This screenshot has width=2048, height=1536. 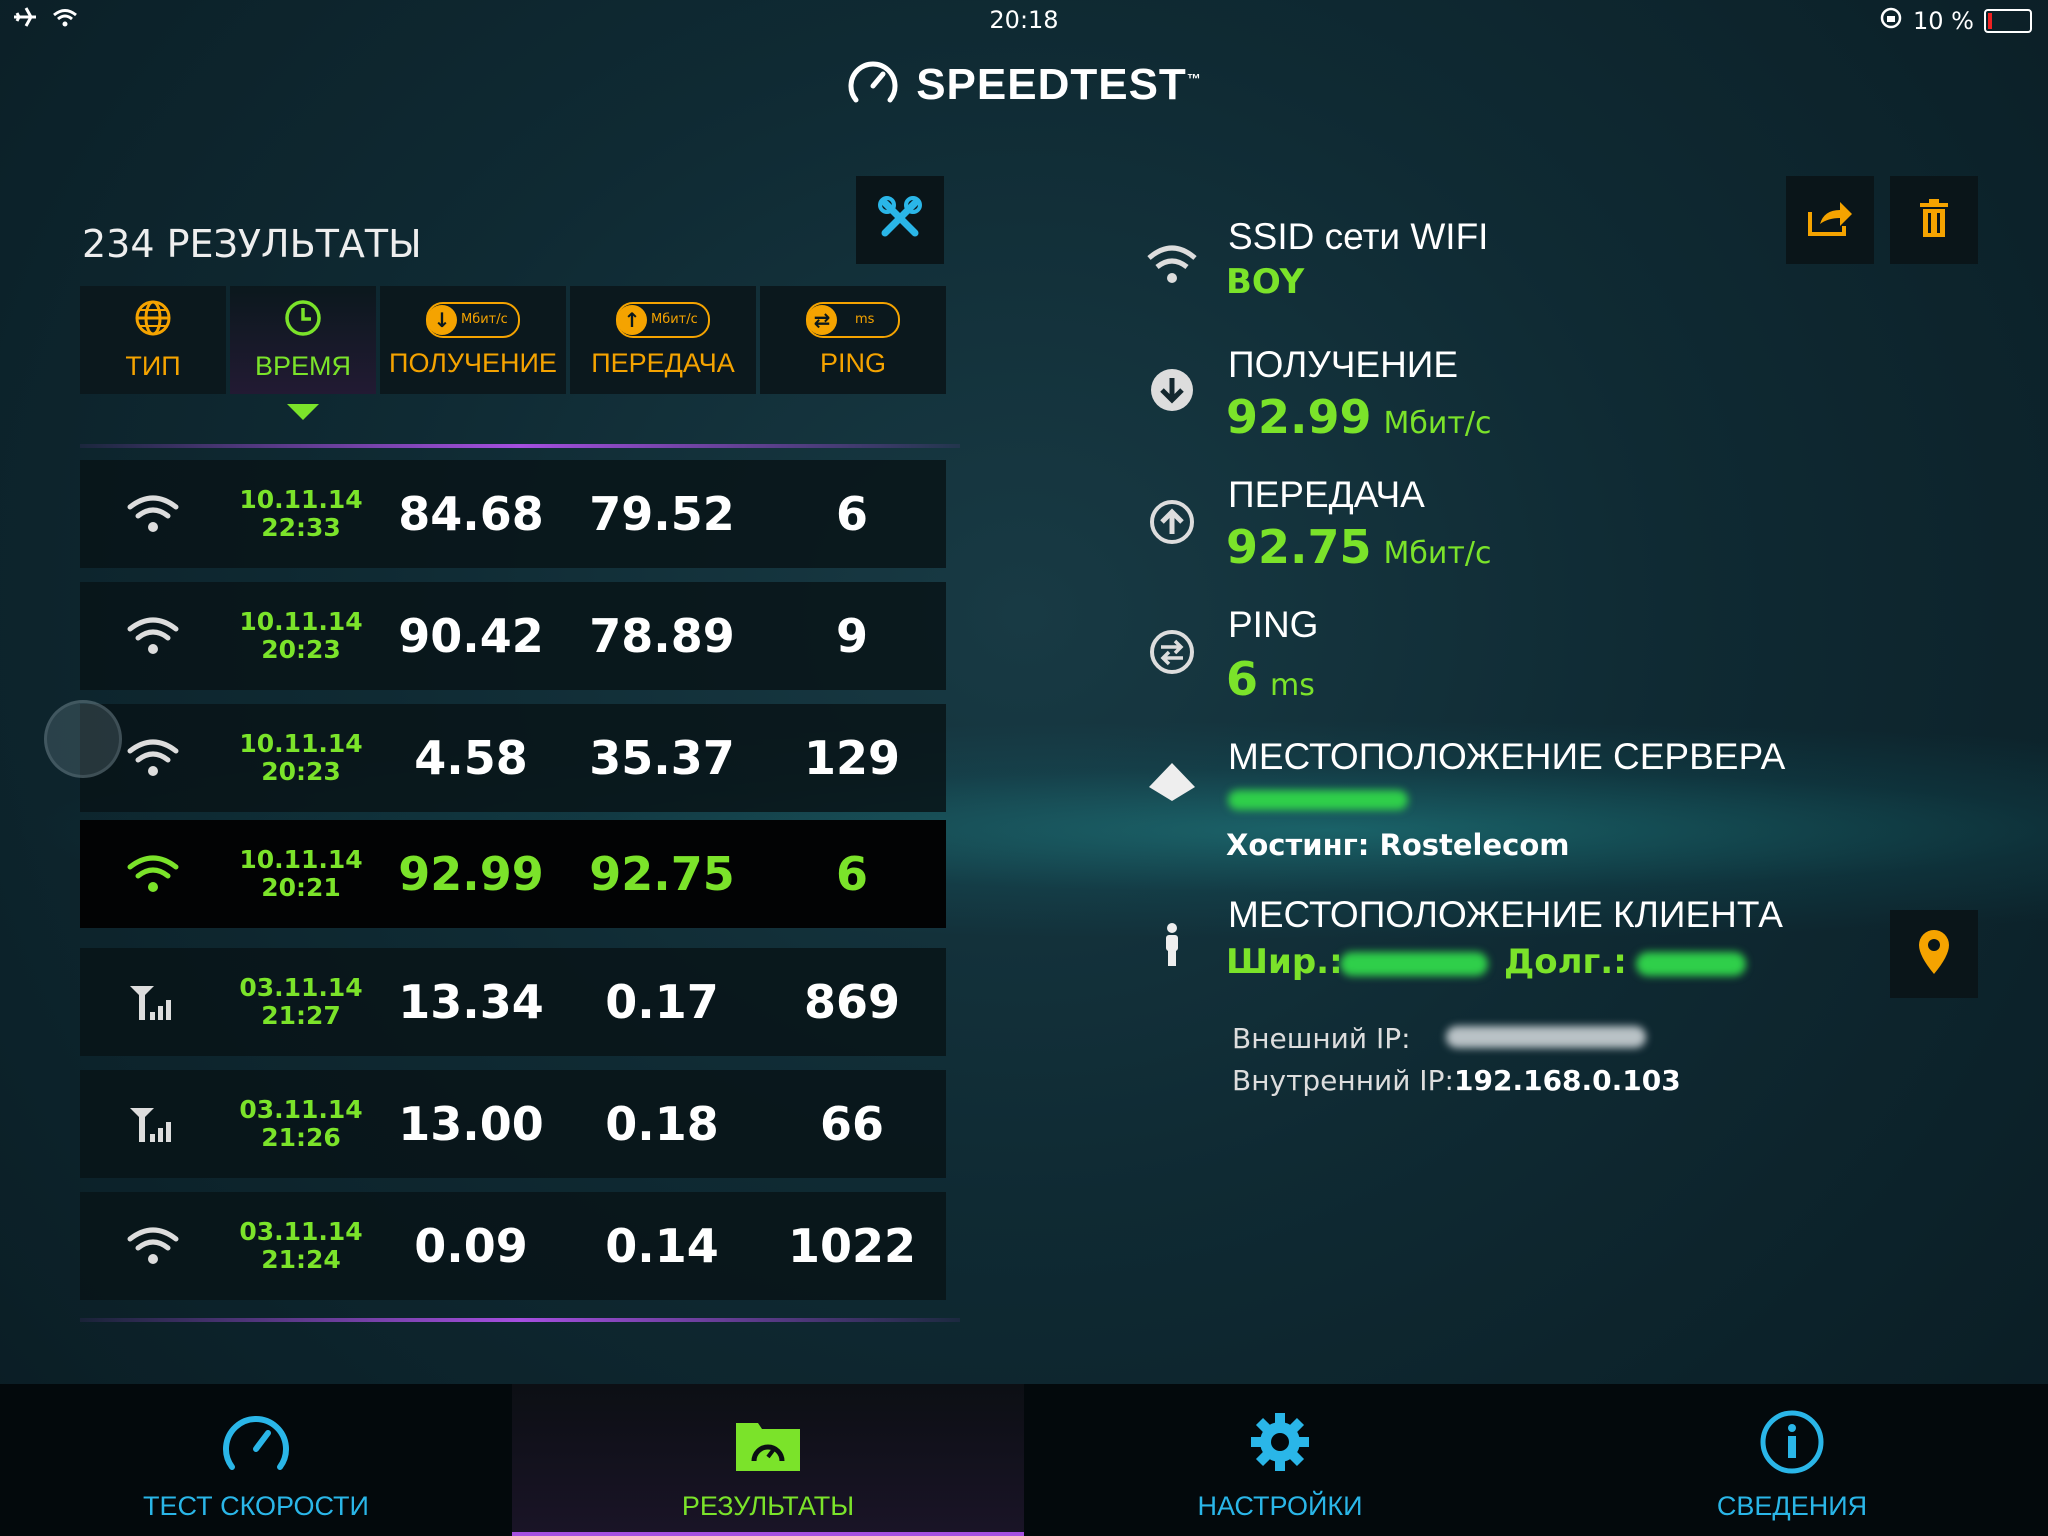 I want to click on results-folder-icon, so click(x=768, y=1446).